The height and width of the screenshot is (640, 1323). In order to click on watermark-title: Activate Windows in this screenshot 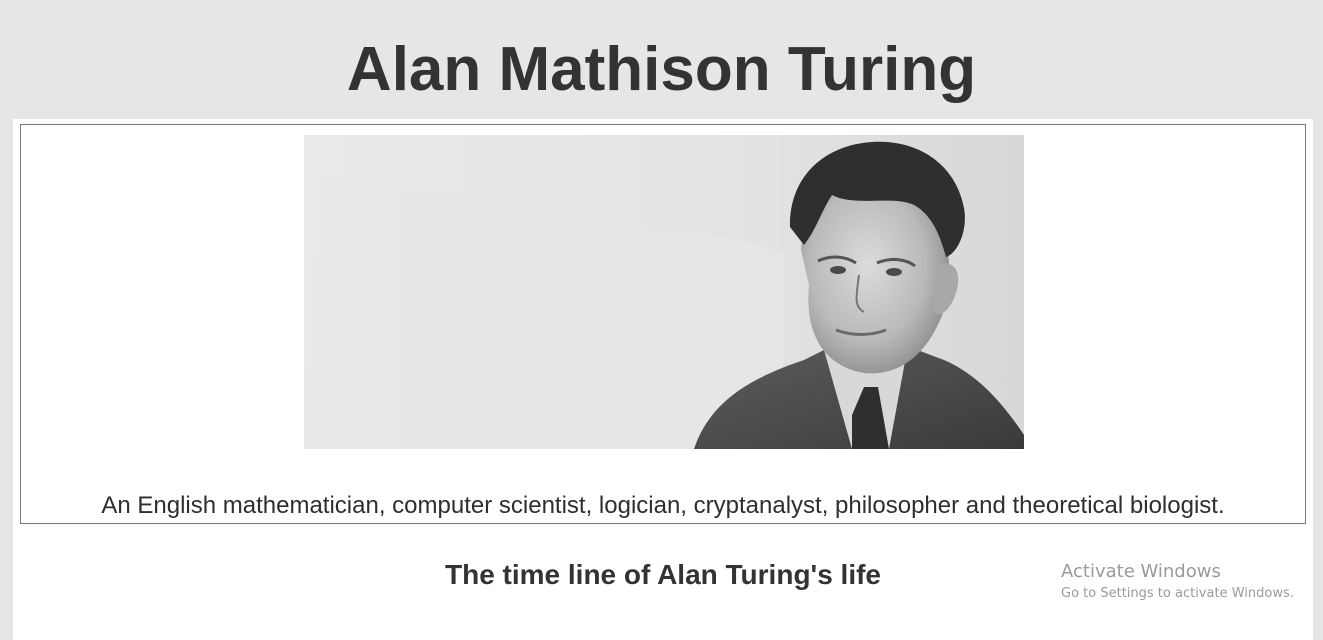, I will do `click(1141, 571)`.